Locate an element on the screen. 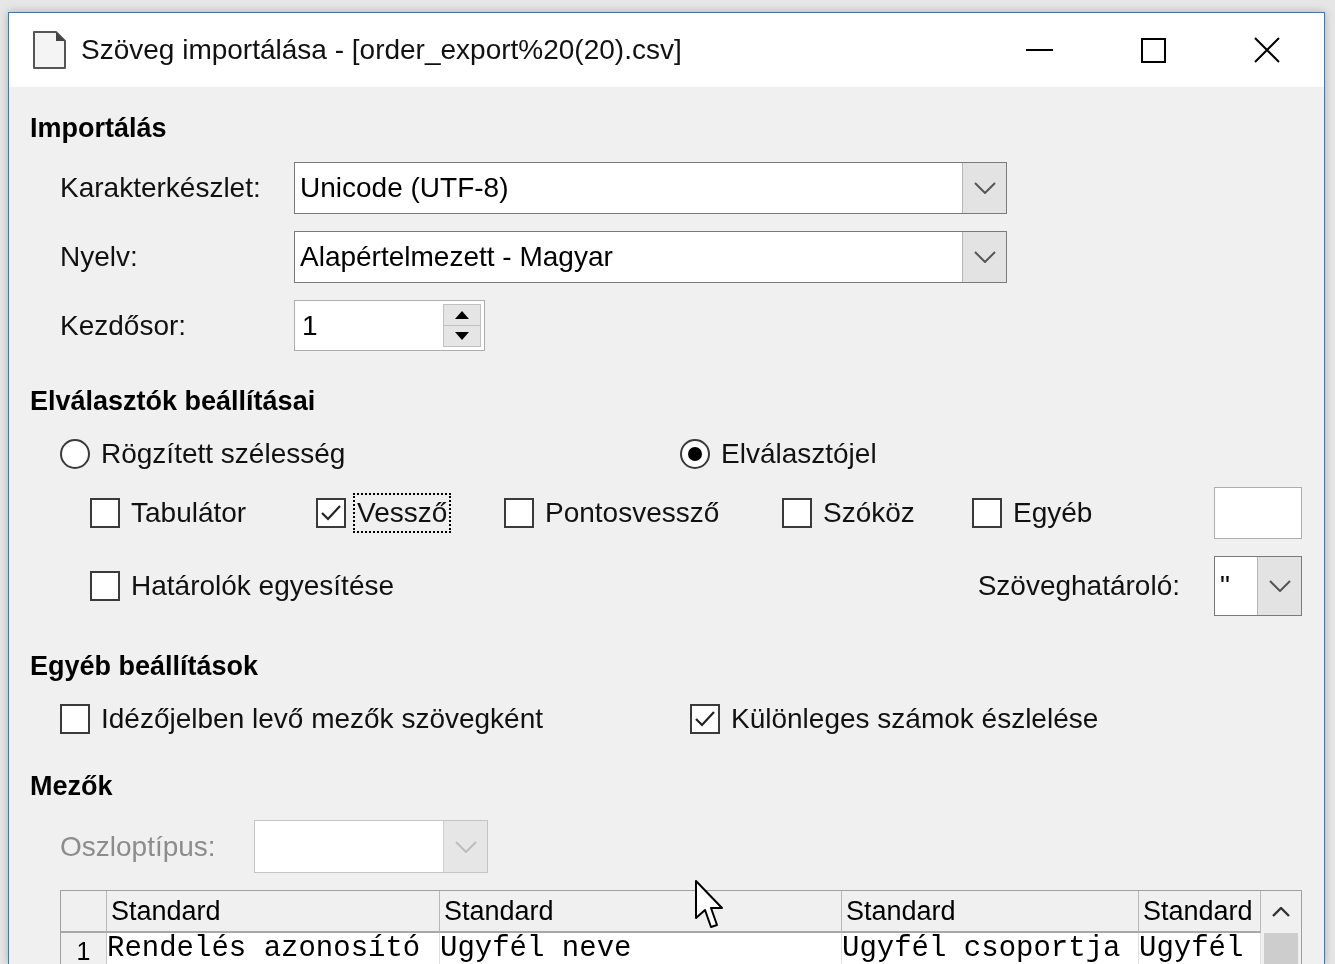 This screenshot has height=964, width=1335. document-icon is located at coordinates (49, 50).